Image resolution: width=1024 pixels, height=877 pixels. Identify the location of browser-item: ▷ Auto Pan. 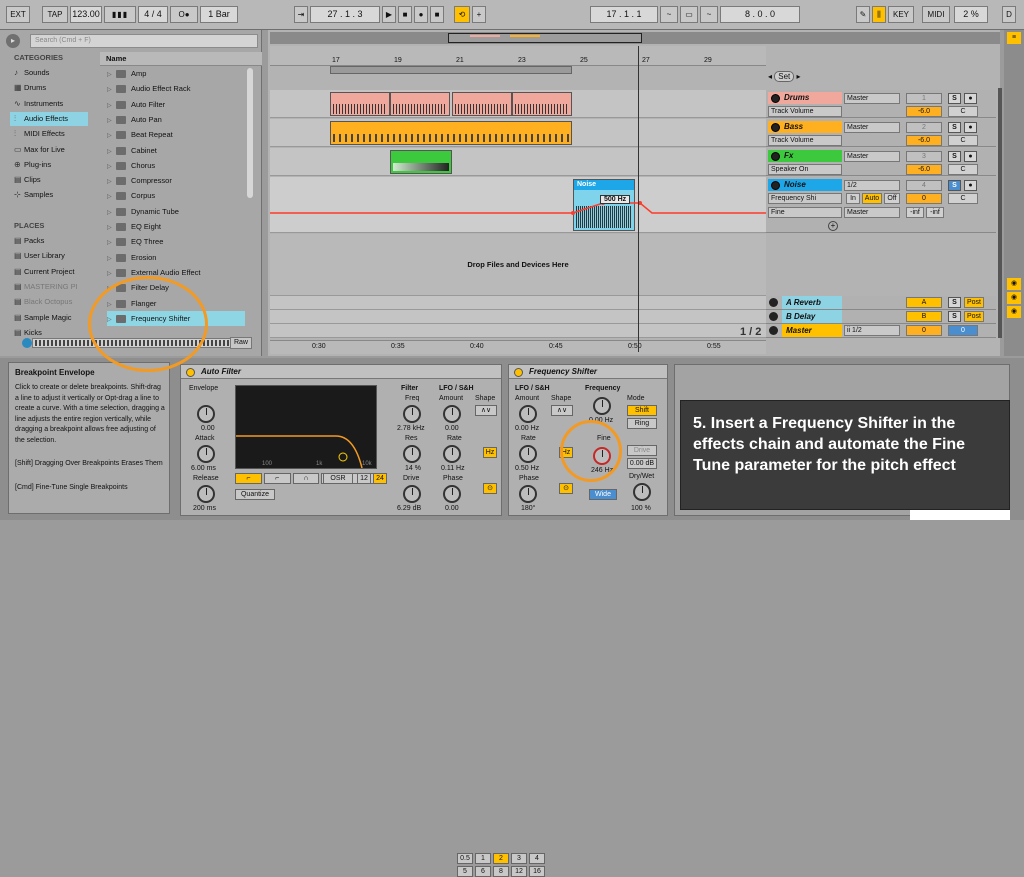
(176, 119).